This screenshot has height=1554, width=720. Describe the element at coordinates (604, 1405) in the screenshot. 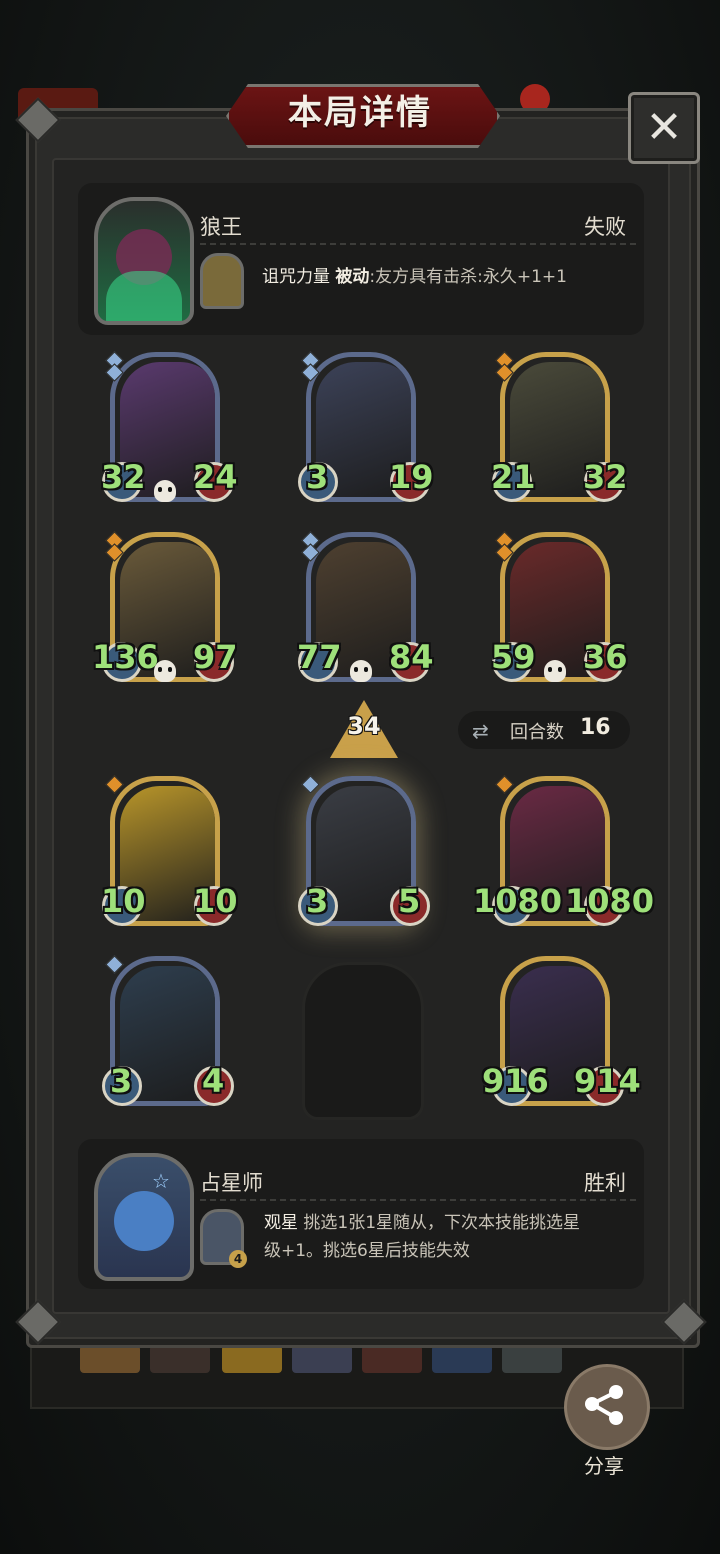

I see `share-icon` at that location.